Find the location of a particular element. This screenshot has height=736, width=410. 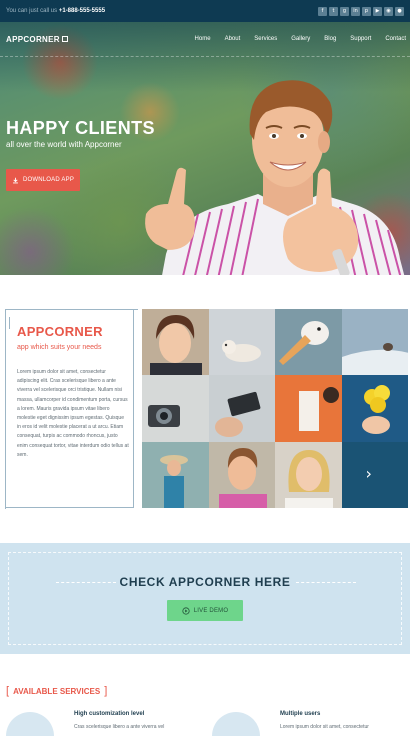

gallery-photo-snow-bird is located at coordinates (374, 342).